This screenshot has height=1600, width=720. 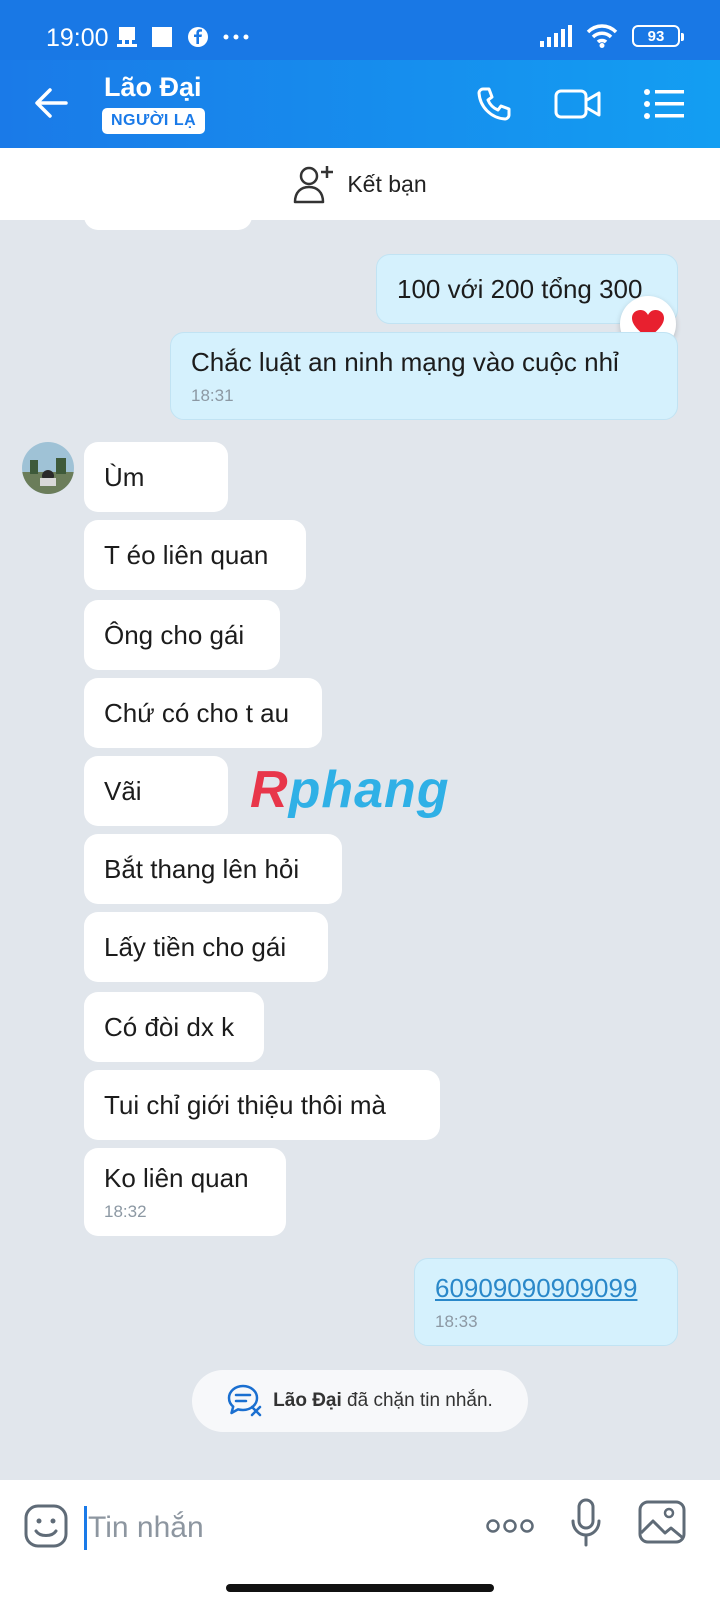 What do you see at coordinates (244, 1400) in the screenshot?
I see `blocked-chat-icon` at bounding box center [244, 1400].